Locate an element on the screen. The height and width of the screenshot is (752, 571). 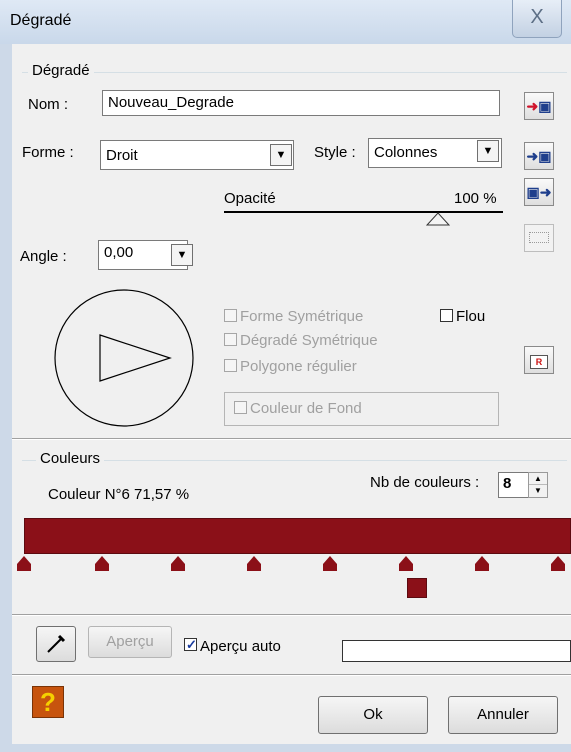
shape-select-value: Droit is located at coordinates (122, 155).